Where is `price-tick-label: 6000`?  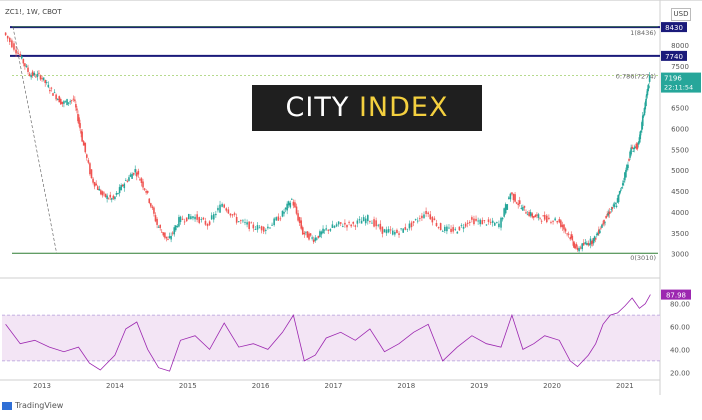 price-tick-label: 6000 is located at coordinates (680, 129).